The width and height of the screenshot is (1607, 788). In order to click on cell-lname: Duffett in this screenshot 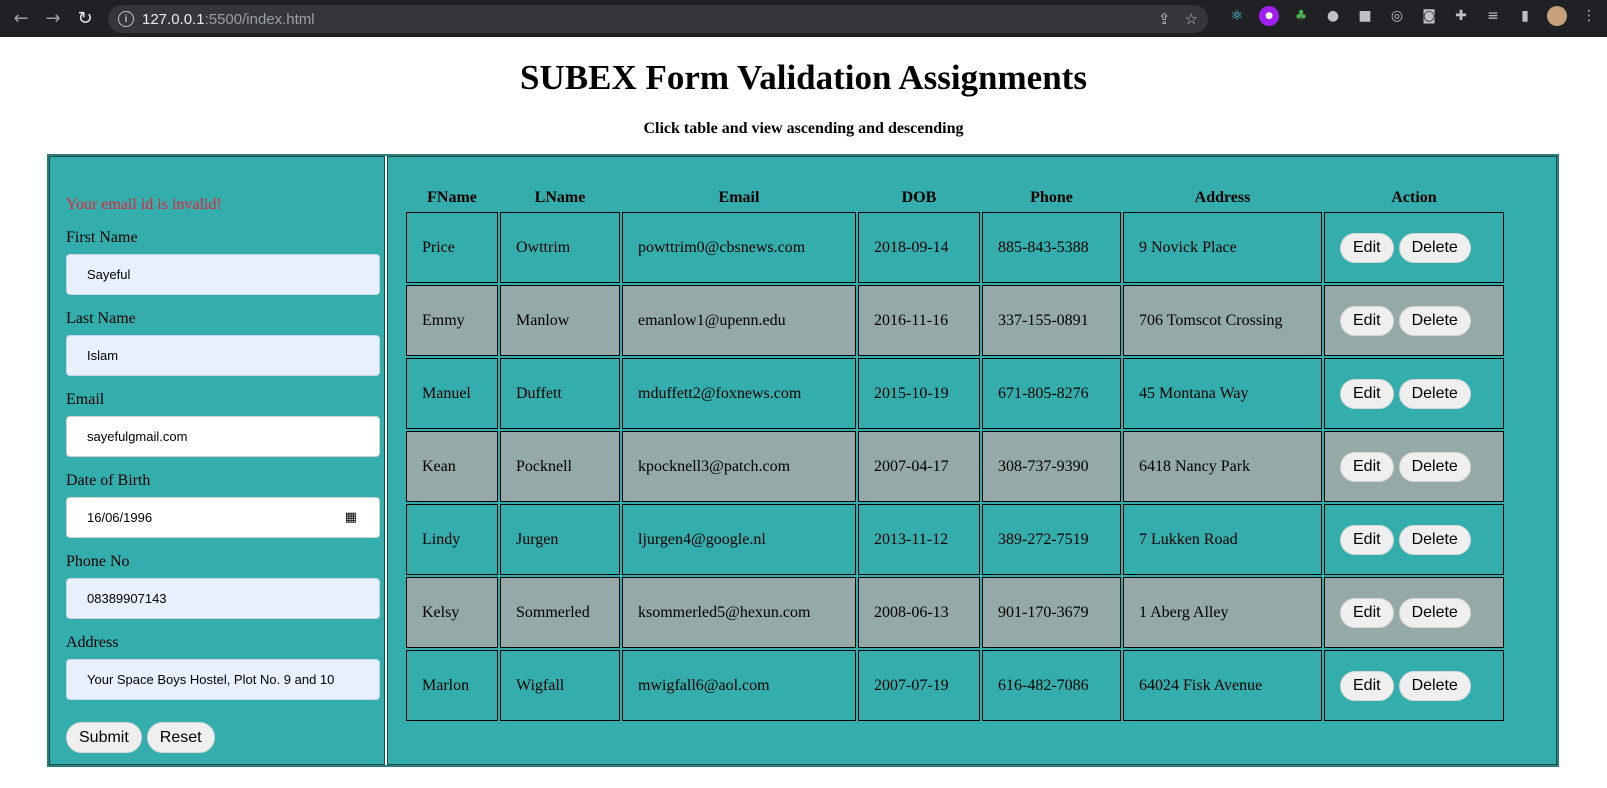, I will do `click(560, 393)`.